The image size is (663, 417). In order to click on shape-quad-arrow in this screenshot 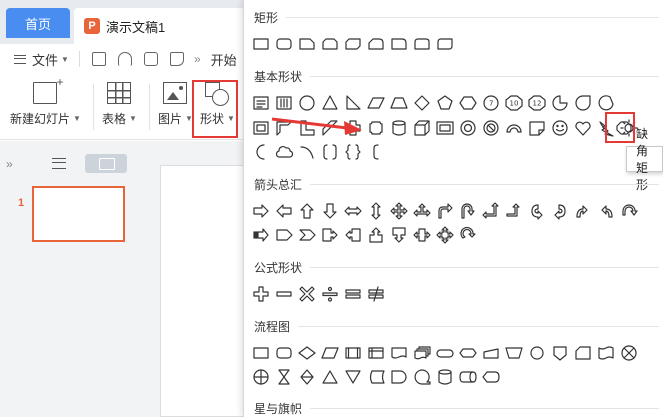, I will do `click(398, 210)`.